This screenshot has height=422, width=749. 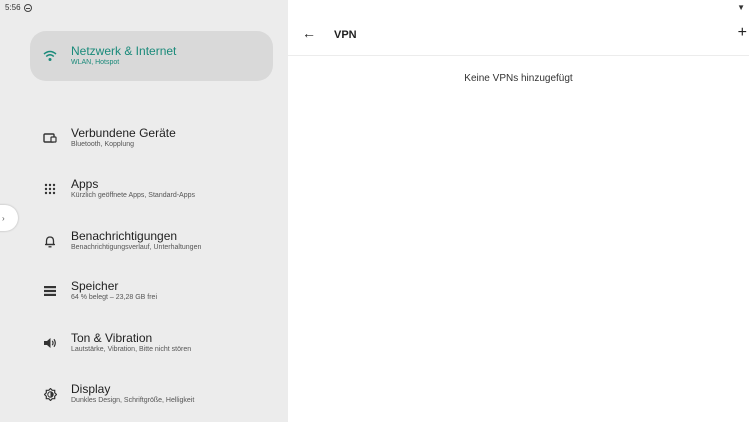 What do you see at coordinates (50, 138) in the screenshot?
I see `devices-icon` at bounding box center [50, 138].